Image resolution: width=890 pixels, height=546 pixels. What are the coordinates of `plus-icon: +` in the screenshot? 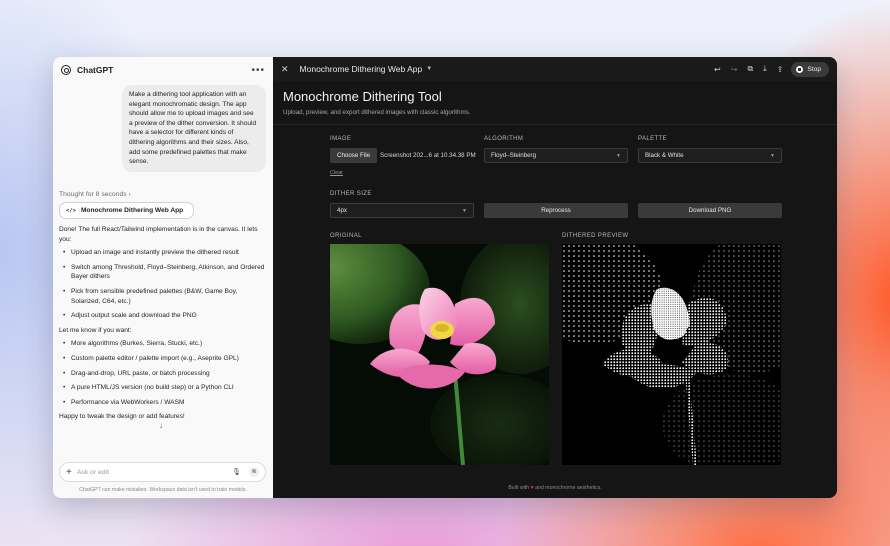 It's located at (69, 472).